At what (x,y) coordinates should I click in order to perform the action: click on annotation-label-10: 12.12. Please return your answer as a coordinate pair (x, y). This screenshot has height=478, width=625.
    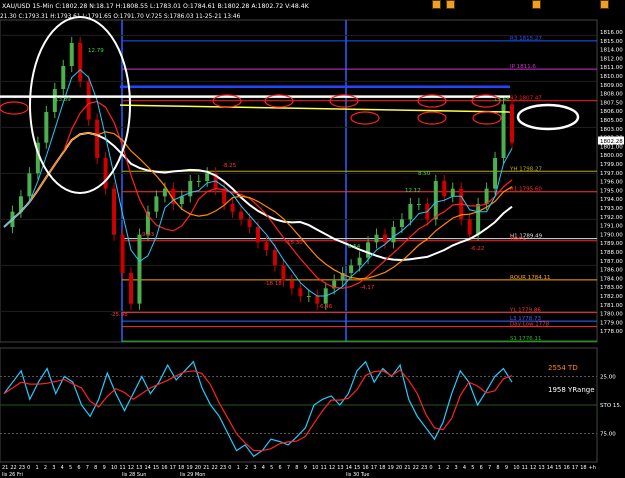
    Looking at the image, I should click on (413, 191).